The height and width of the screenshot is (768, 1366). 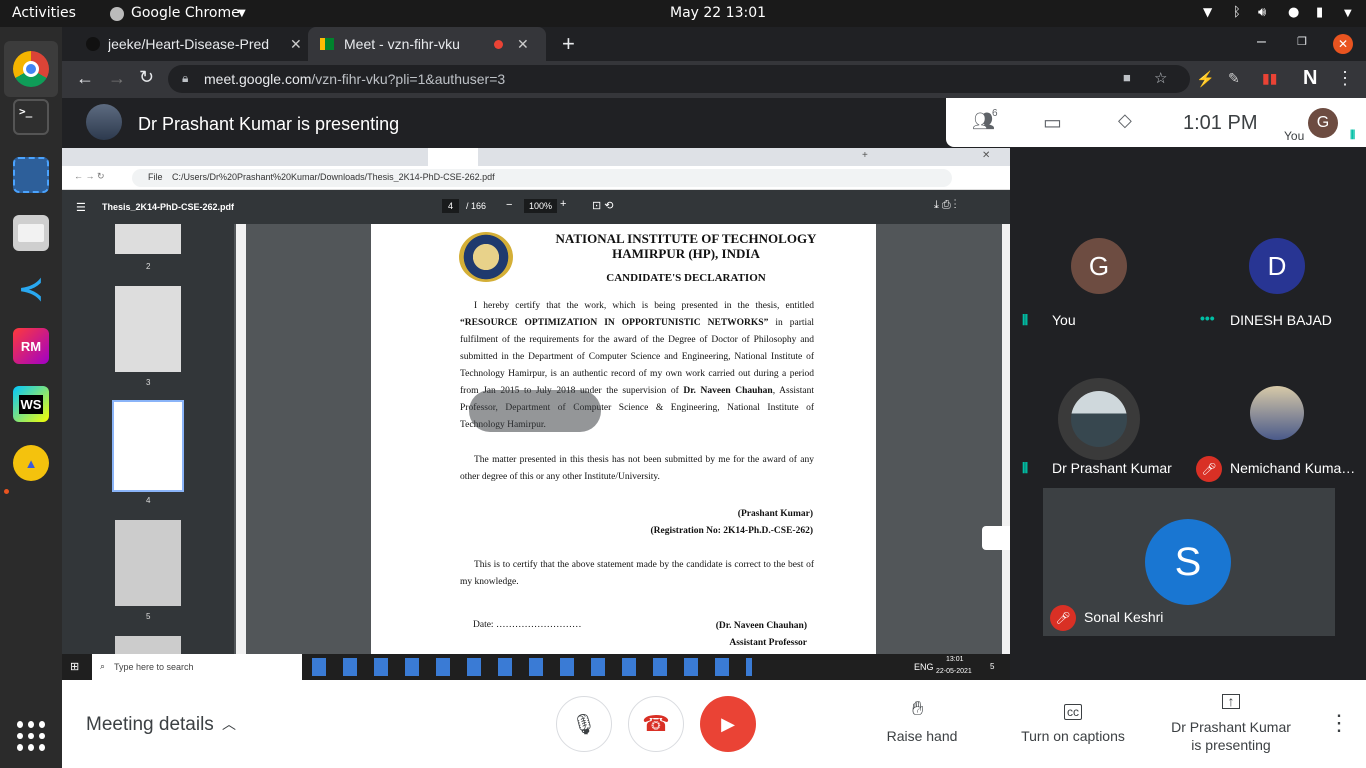 I want to click on leave-call-button: ☎︎, so click(x=656, y=724).